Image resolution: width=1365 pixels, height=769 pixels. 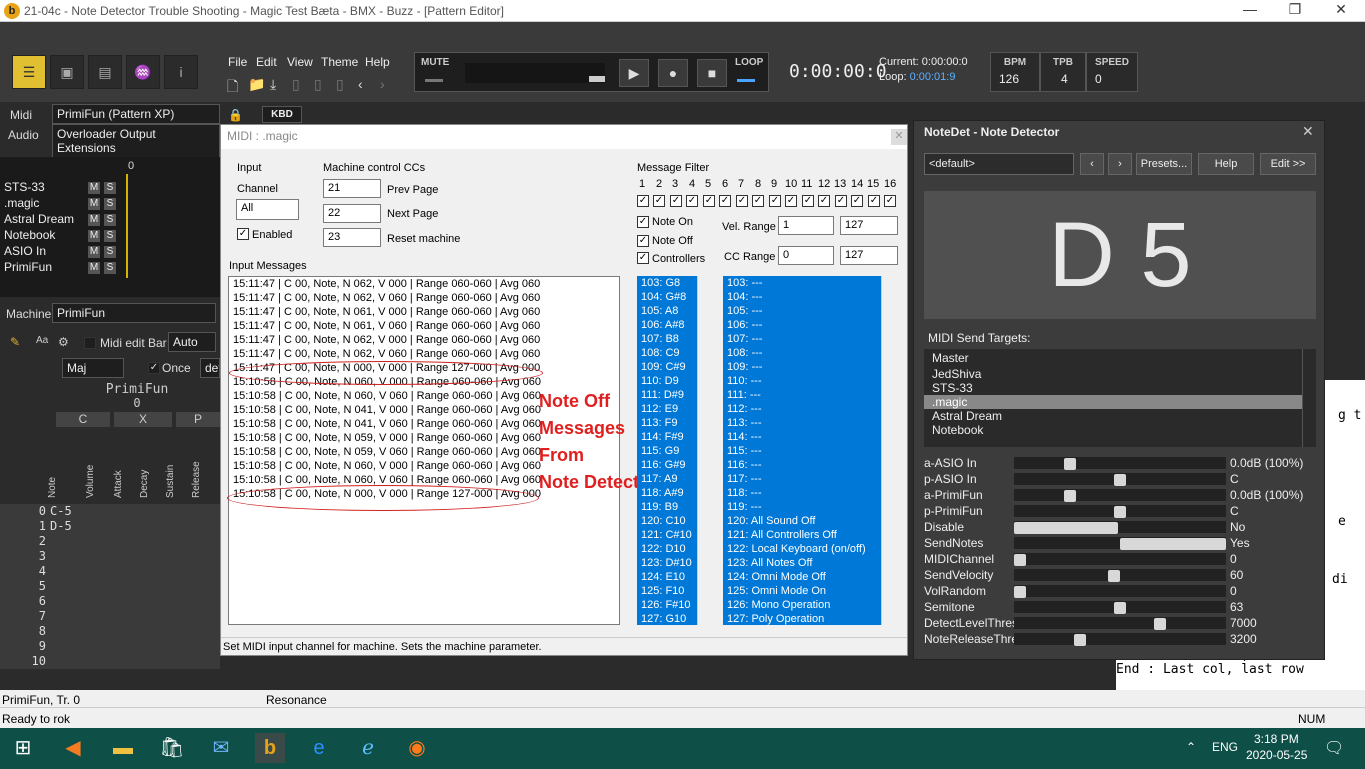 What do you see at coordinates (775, 201) in the screenshot?
I see `channel-9-checkbox: ✓` at bounding box center [775, 201].